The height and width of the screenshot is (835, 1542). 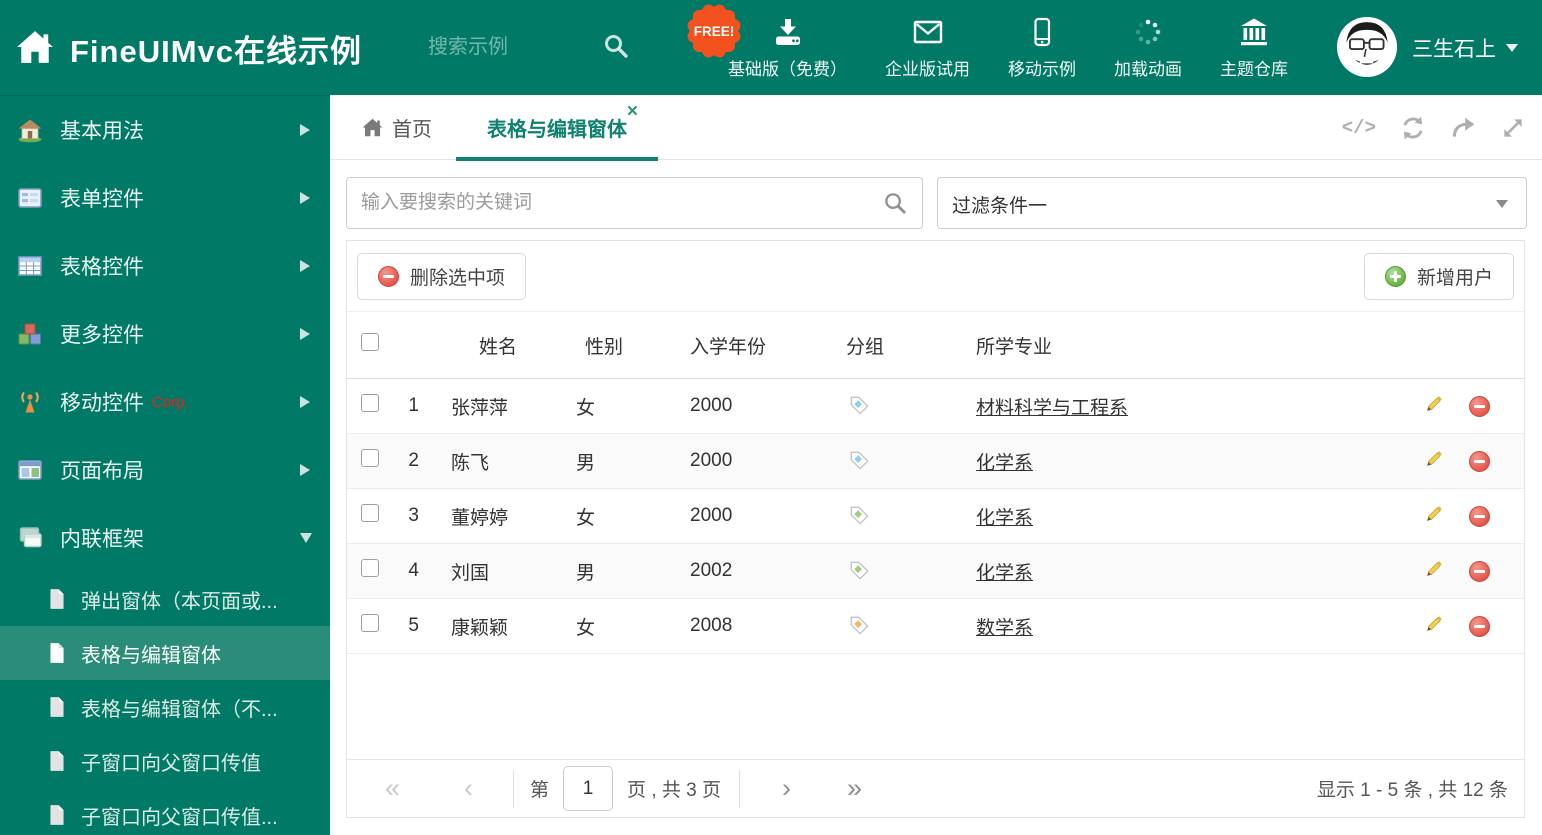 What do you see at coordinates (1232, 203) in the screenshot?
I see `filter-dropdown: 过滤条件一` at bounding box center [1232, 203].